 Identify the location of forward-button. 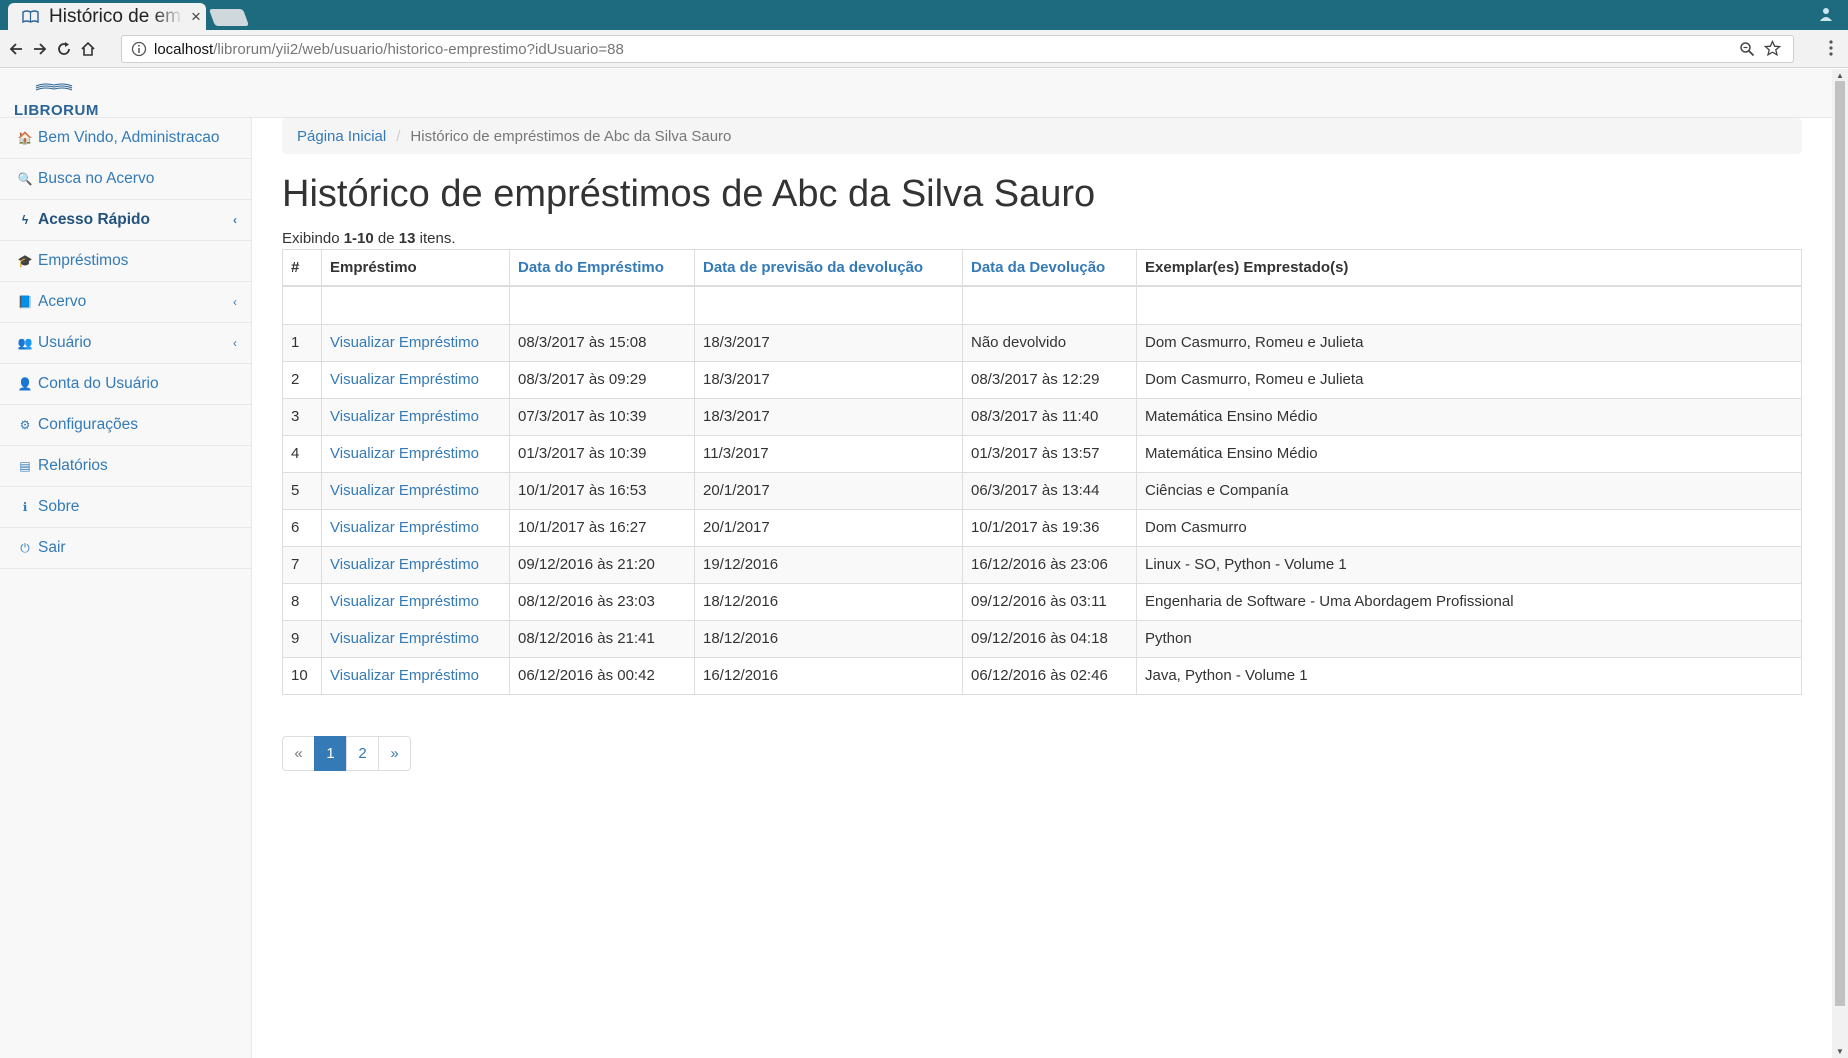
(40, 49).